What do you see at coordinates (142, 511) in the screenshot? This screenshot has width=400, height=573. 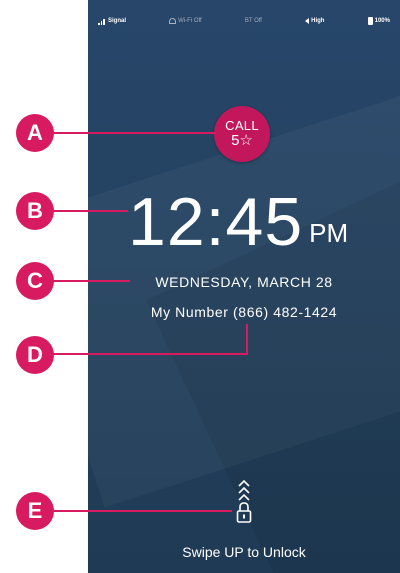 I see `callout-e-line` at bounding box center [142, 511].